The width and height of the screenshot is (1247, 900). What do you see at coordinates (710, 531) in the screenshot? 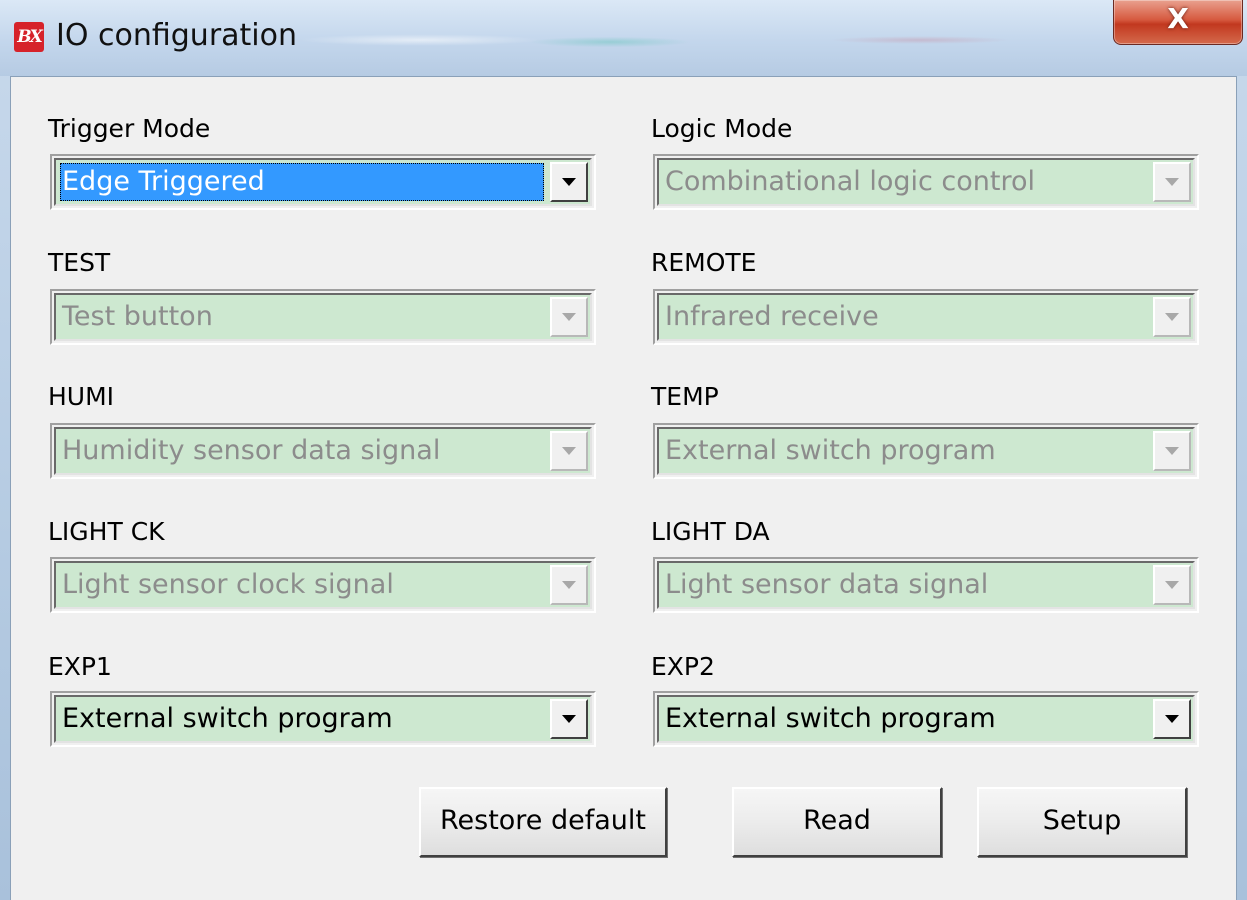
I see `light-da-label: LIGHT DA` at bounding box center [710, 531].